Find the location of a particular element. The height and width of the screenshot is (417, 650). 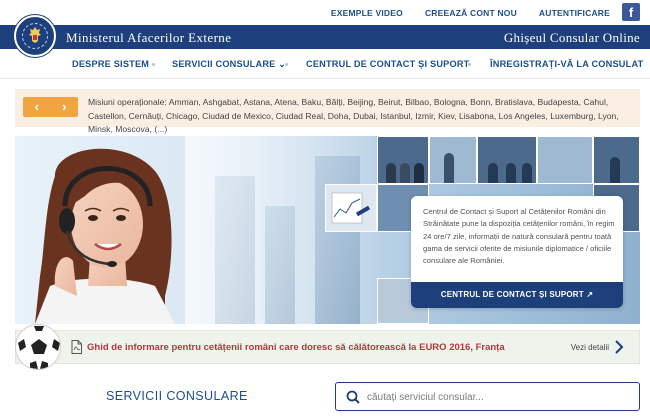

nav-servicii-consulare: SERVICII CONSULARE ⌄ is located at coordinates (229, 64).